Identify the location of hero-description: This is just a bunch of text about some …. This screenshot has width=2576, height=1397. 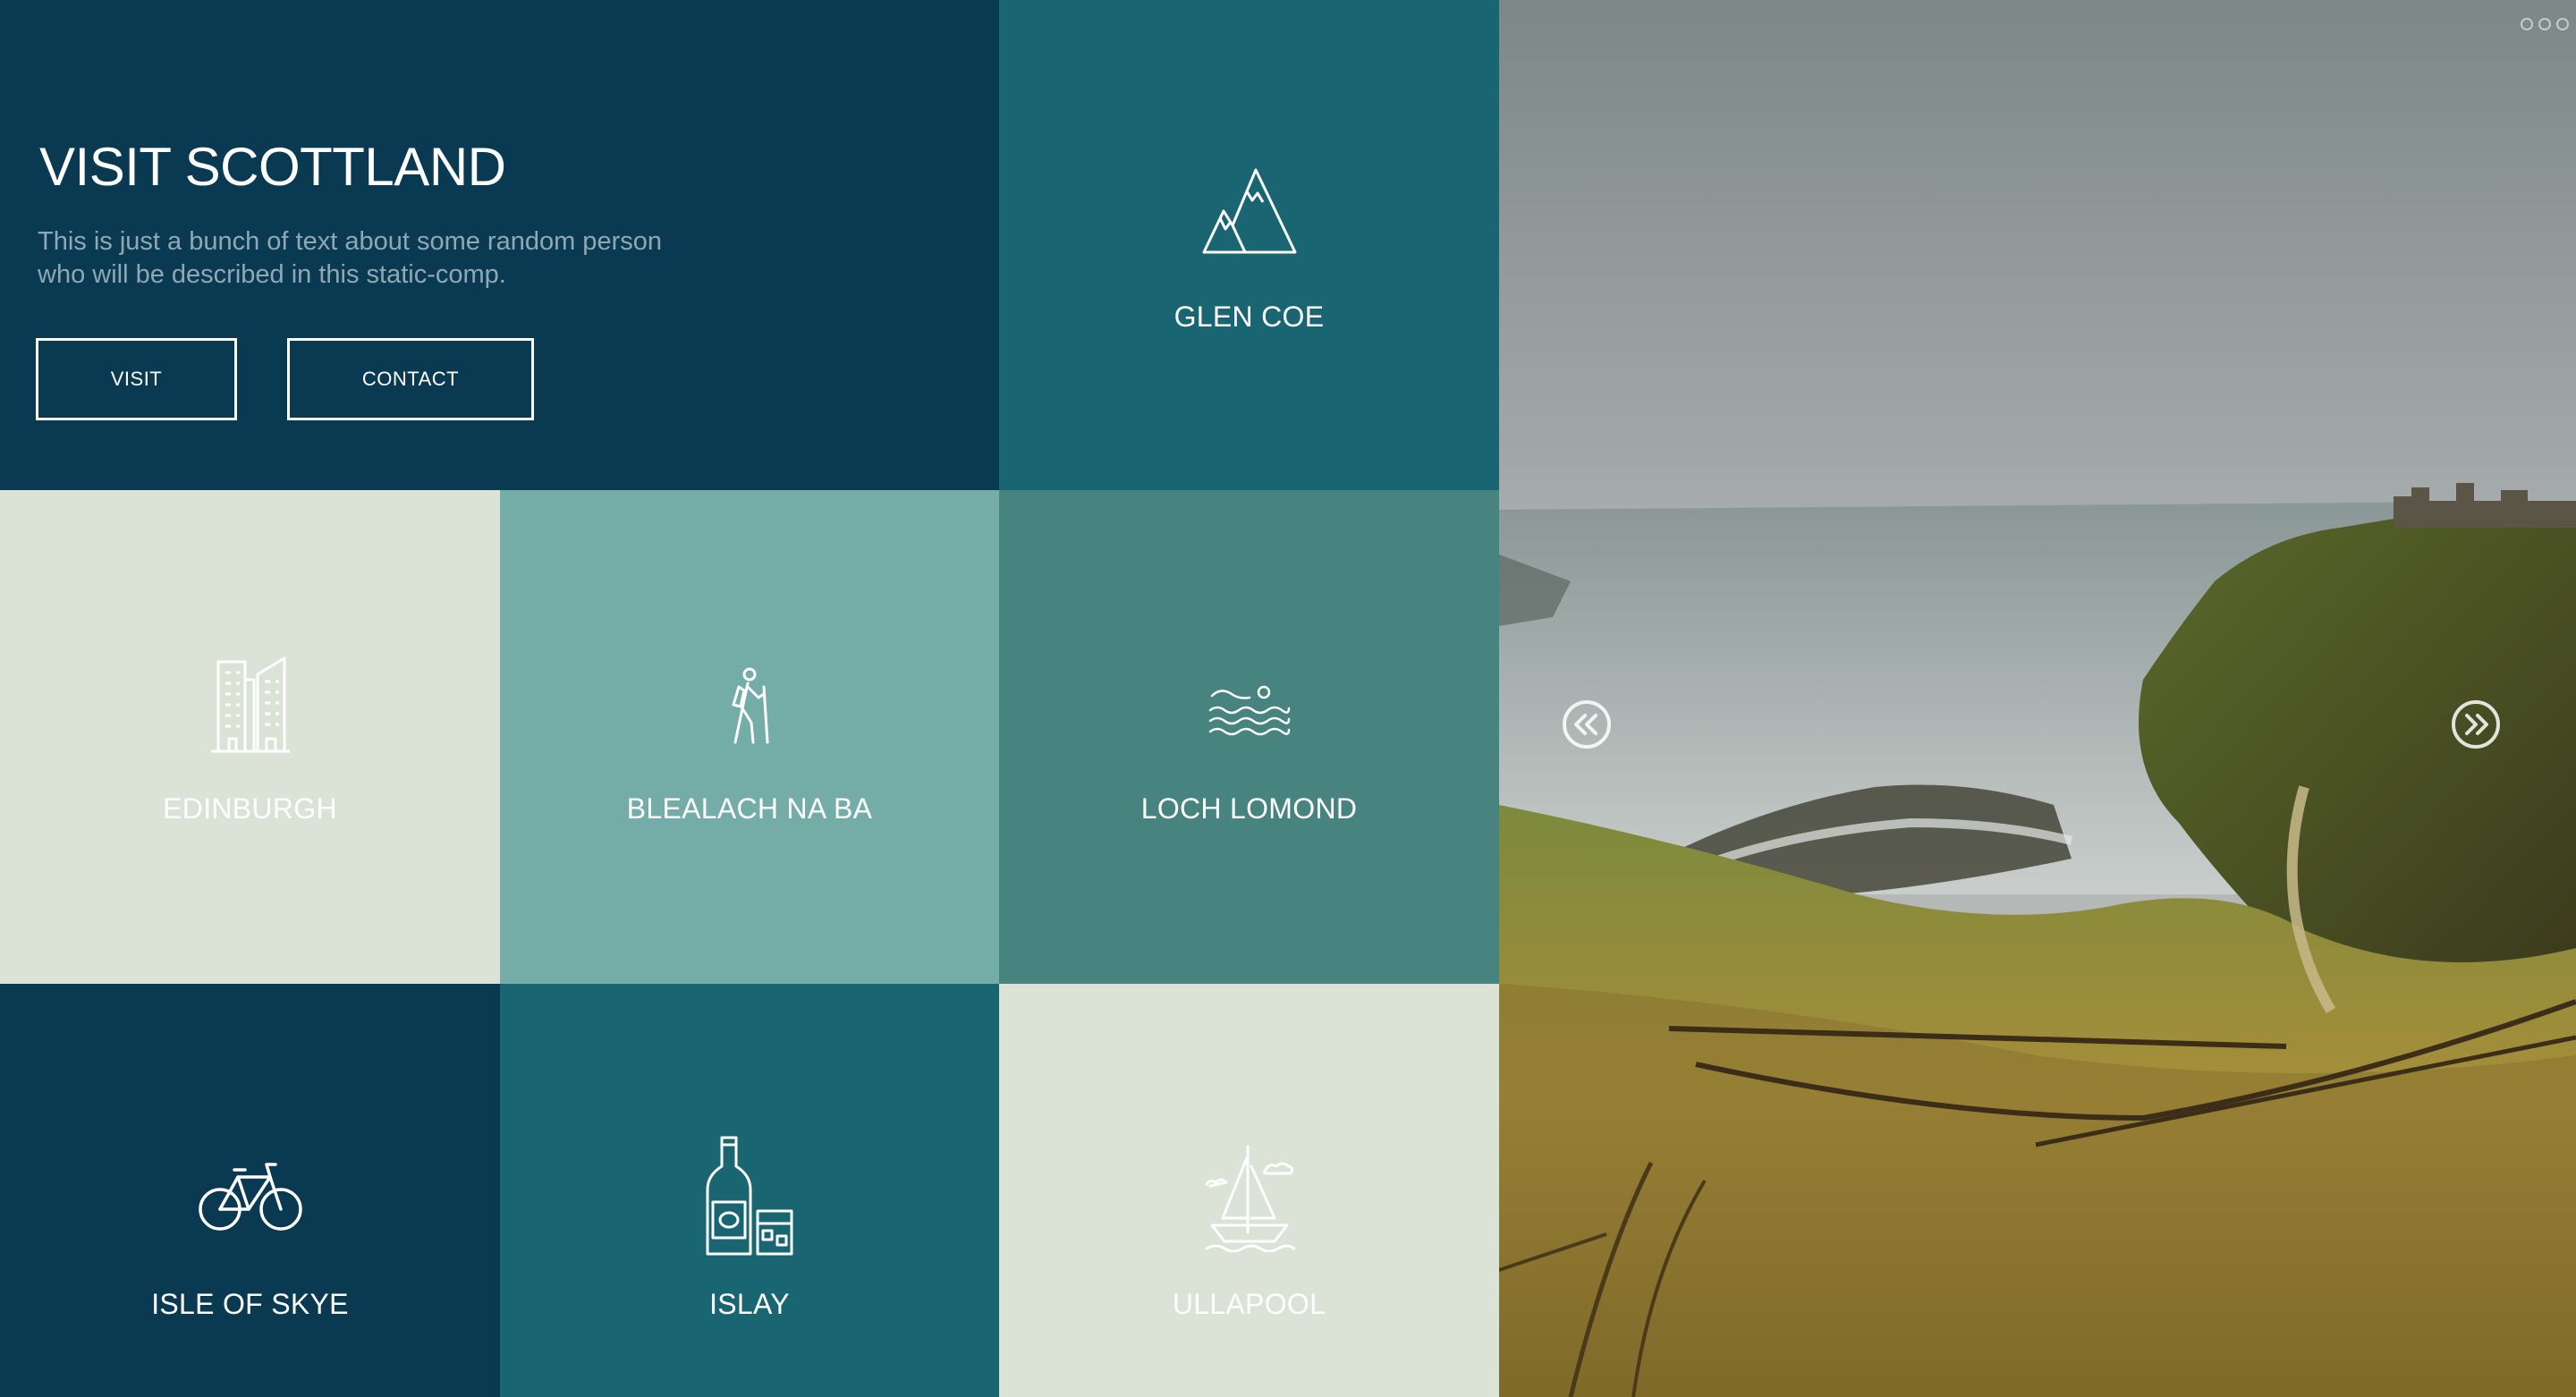
(350, 258).